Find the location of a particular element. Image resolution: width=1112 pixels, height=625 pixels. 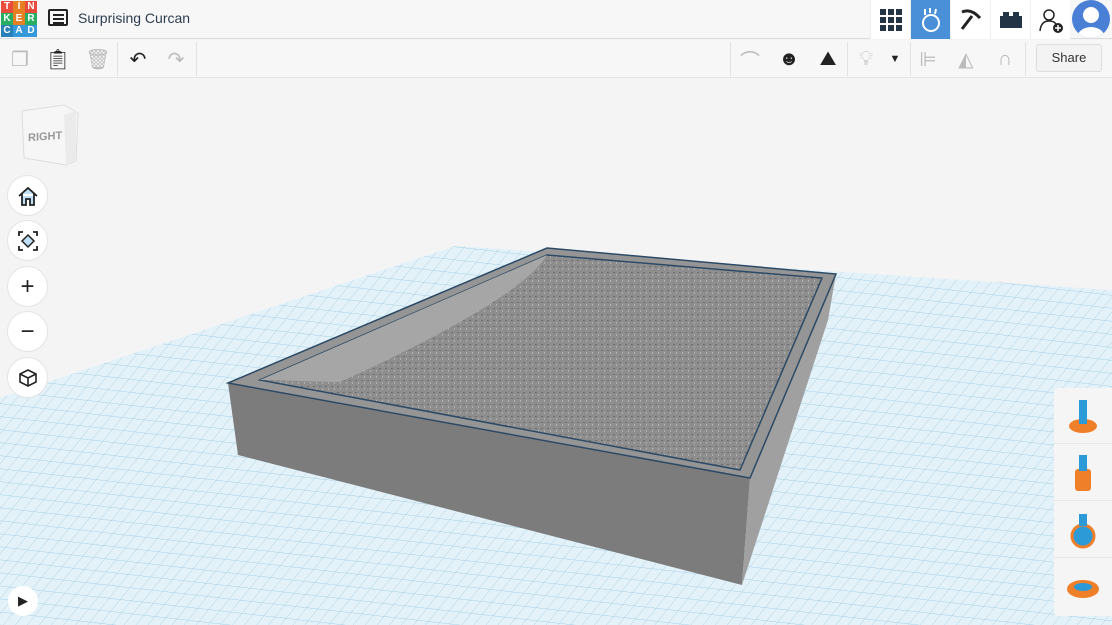

ruler-curve-icon: ⌒ is located at coordinates (750, 61).